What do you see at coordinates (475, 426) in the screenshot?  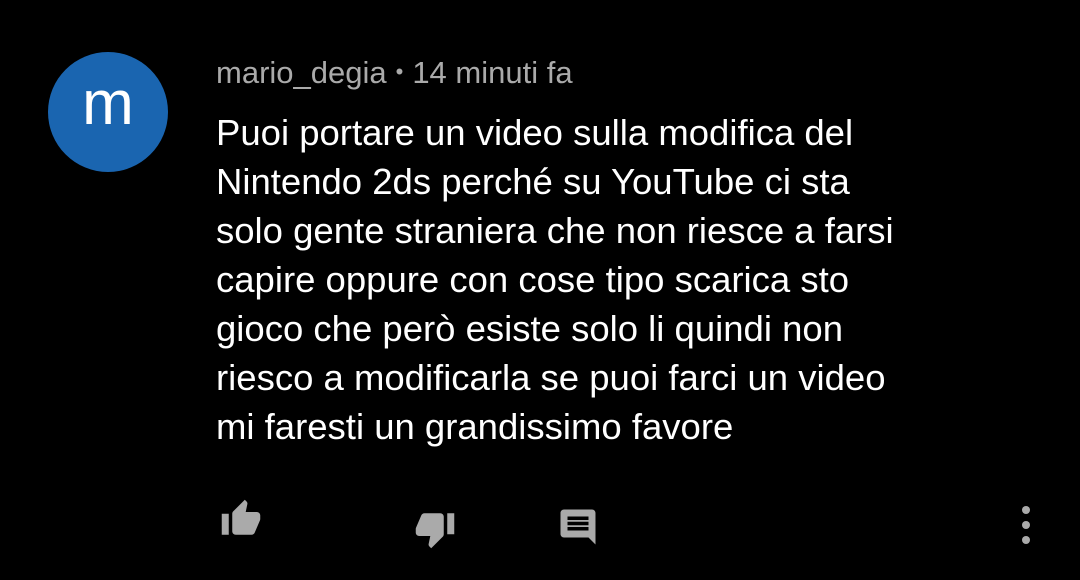 I see `comment-line: mi faresti un grandissimo favore` at bounding box center [475, 426].